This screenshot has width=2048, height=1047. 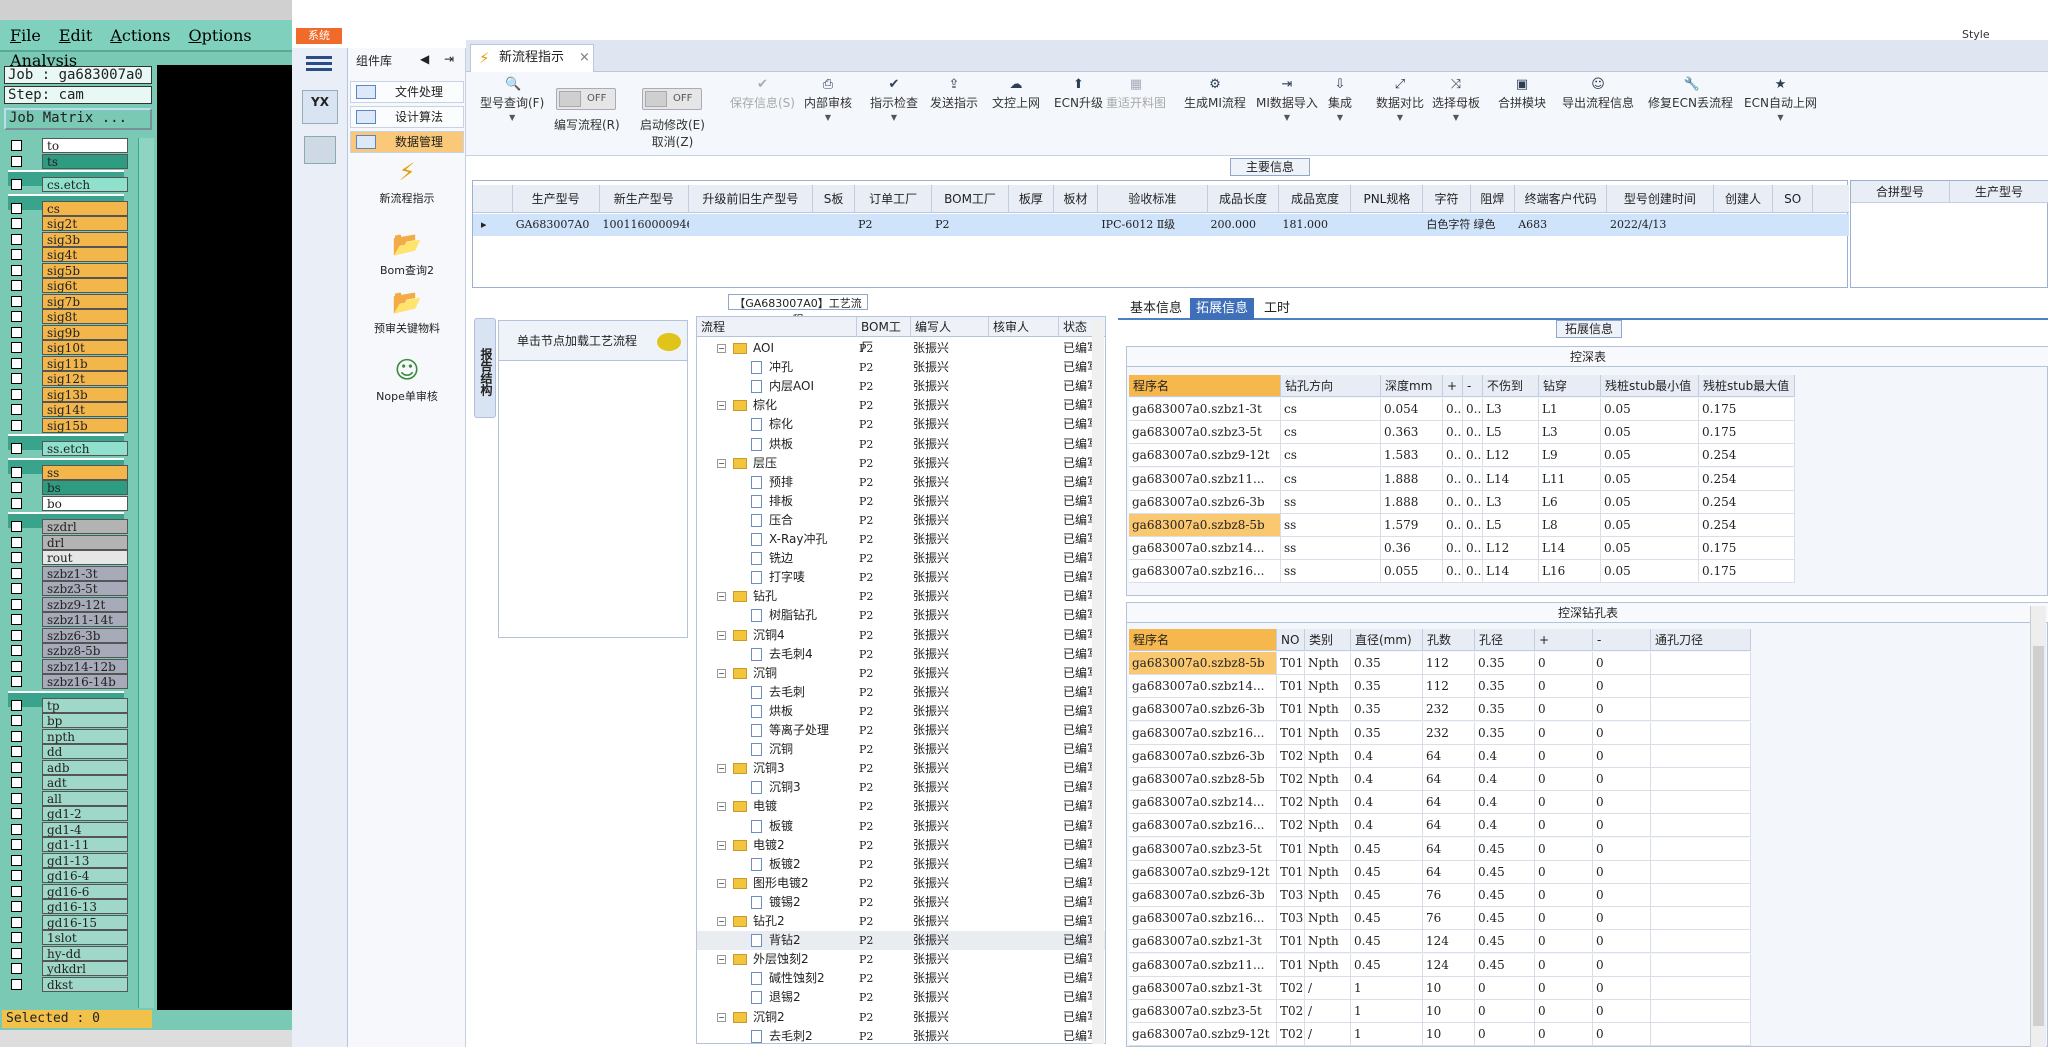 I want to click on layer-row: cs, so click(x=67, y=208).